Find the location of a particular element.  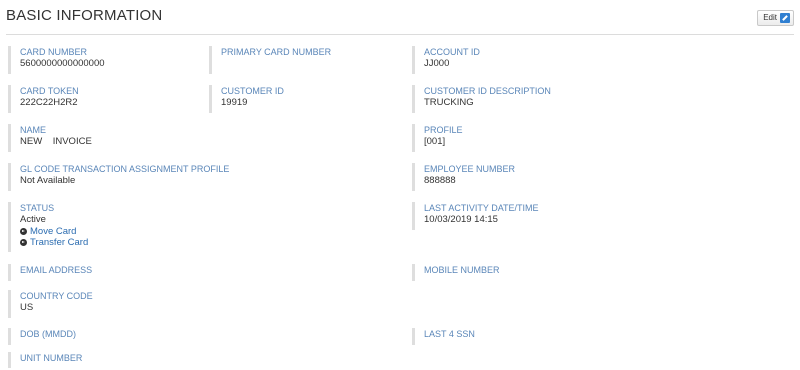

customer-id-description-value: TRUCKING is located at coordinates (449, 102).